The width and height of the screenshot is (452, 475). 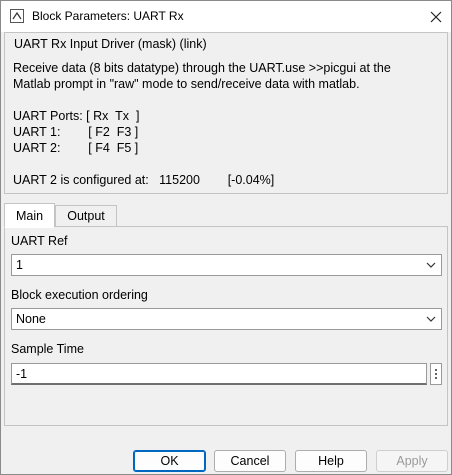 What do you see at coordinates (412, 461) in the screenshot?
I see `apply-button: Apply` at bounding box center [412, 461].